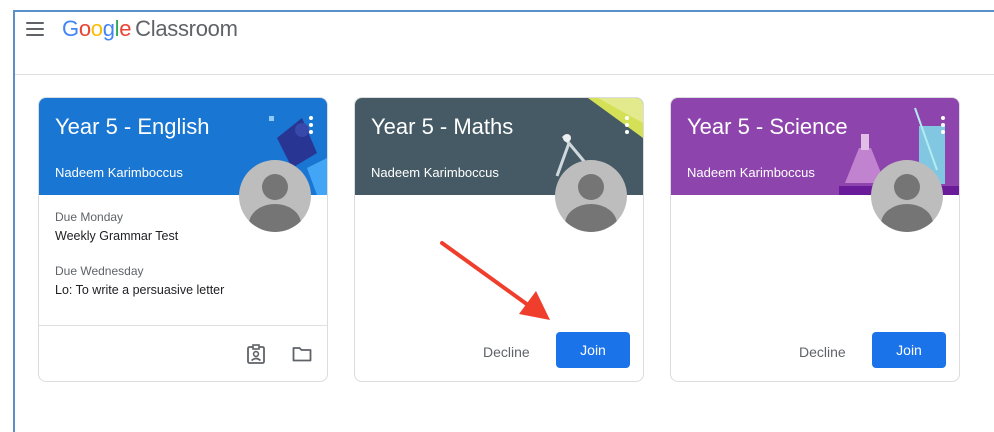 This screenshot has width=994, height=432. I want to click on logo-letter: e, so click(125, 28).